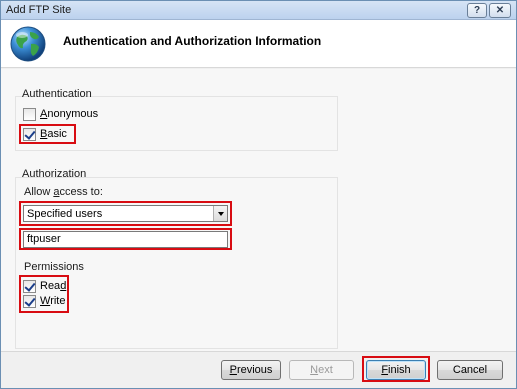  What do you see at coordinates (258, 10) in the screenshot?
I see `title-bar: Add FTP Site ? ✕` at bounding box center [258, 10].